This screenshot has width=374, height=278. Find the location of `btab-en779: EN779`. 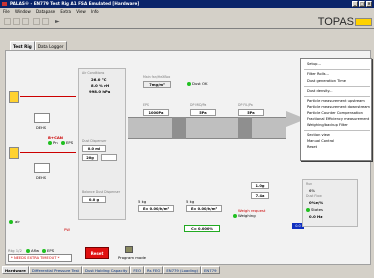

btab-en779: EN779 is located at coordinates (210, 270).